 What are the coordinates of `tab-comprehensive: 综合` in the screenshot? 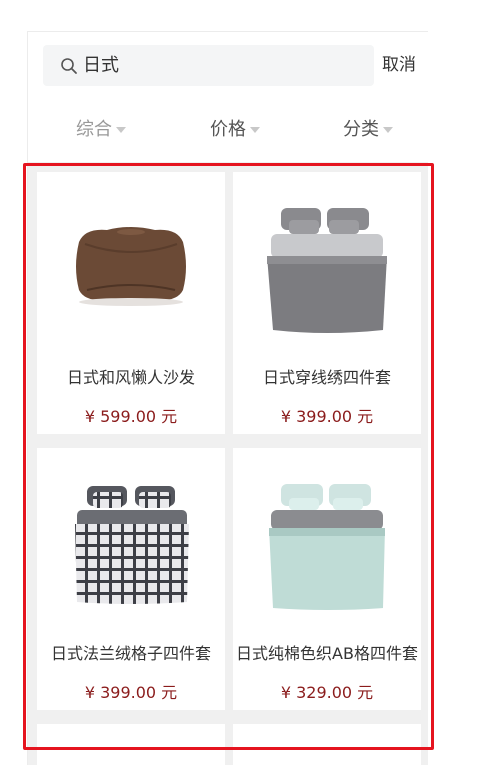 It's located at (101, 129).